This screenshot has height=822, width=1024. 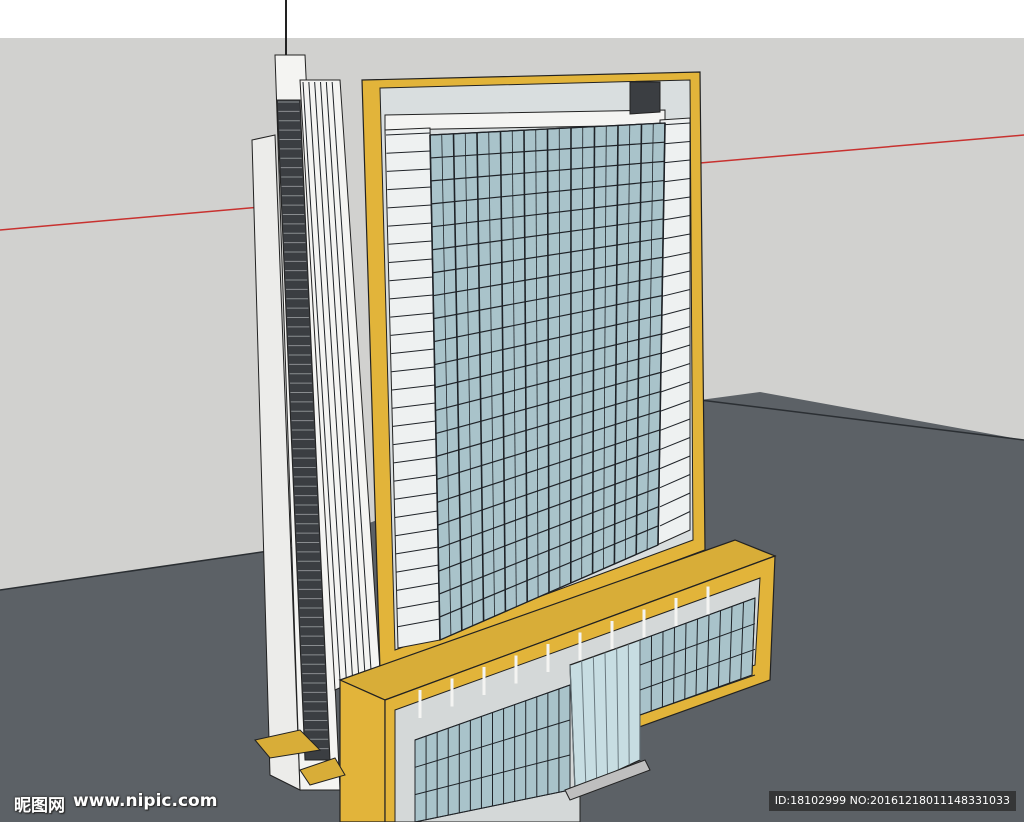 What do you see at coordinates (892, 801) in the screenshot?
I see `watermark-id: ID:18102999 NO:20161218011148331033` at bounding box center [892, 801].